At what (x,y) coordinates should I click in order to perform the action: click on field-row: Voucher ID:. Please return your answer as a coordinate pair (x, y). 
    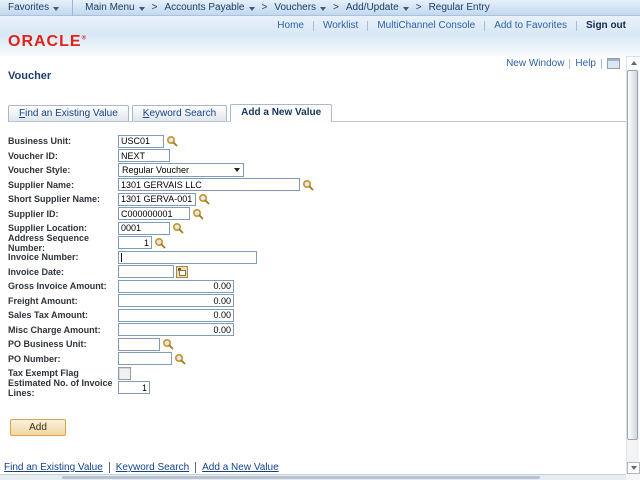
    Looking at the image, I should click on (317, 156).